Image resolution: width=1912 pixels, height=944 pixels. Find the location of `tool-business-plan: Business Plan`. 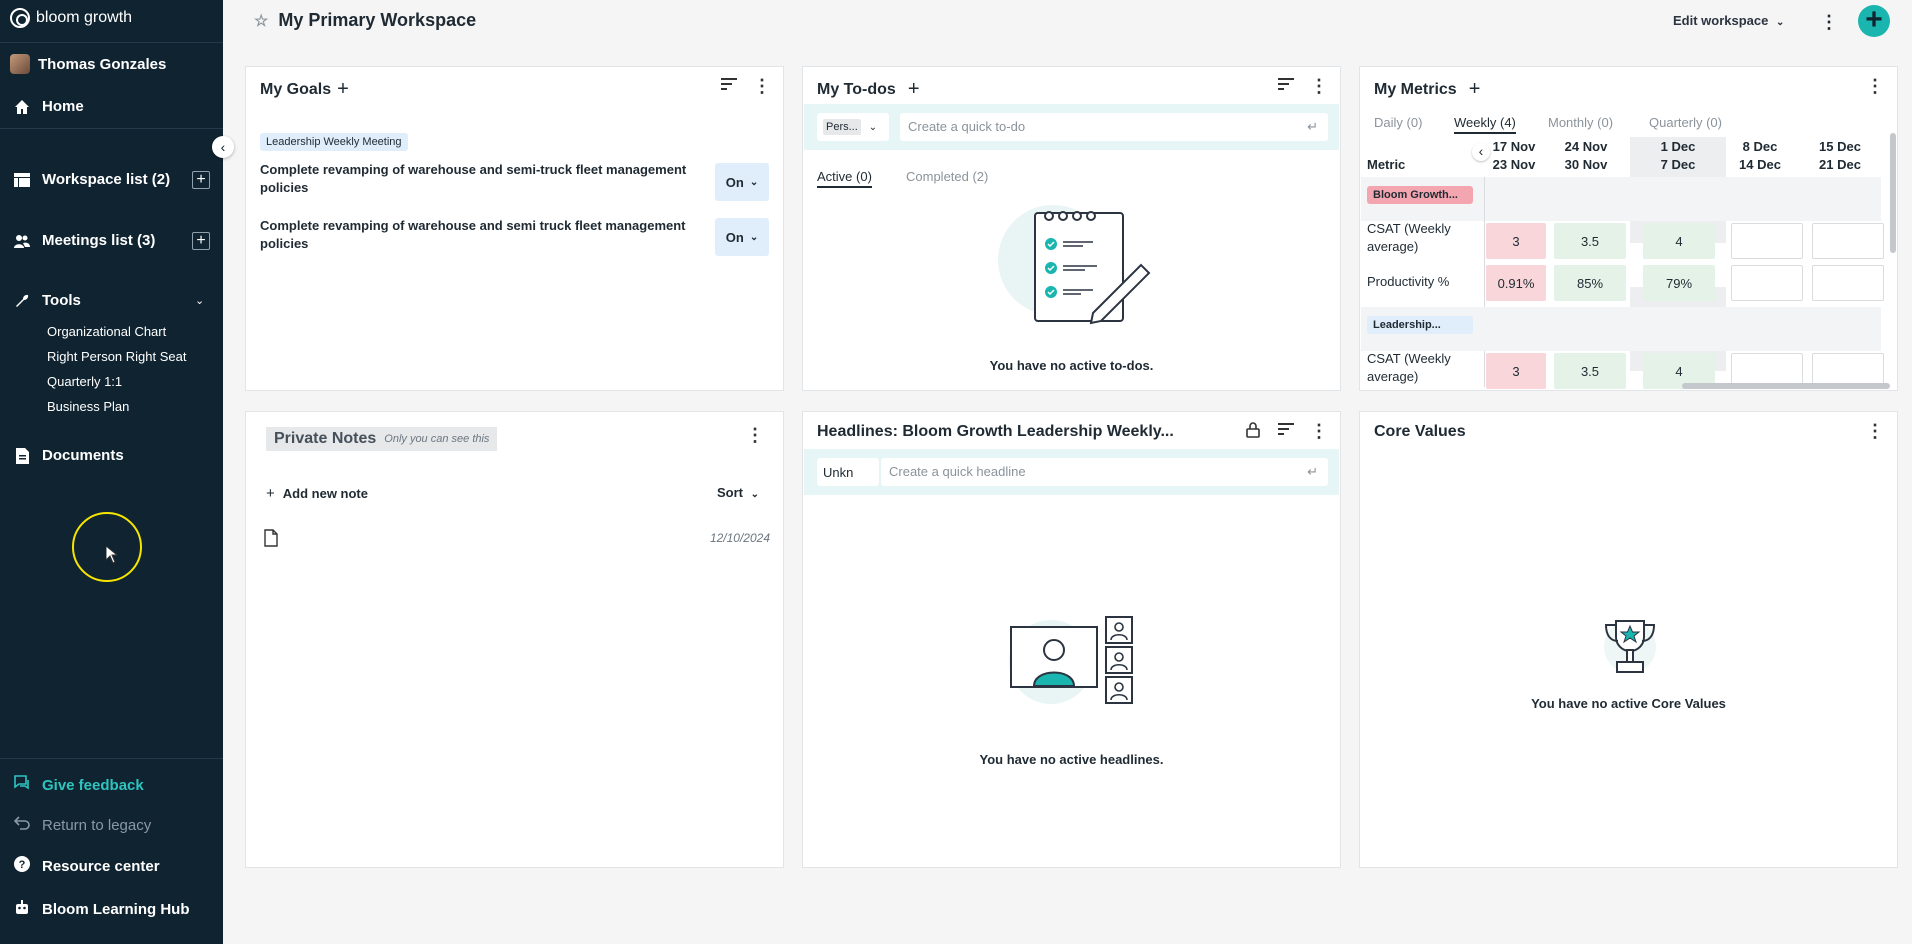

tool-business-plan: Business Plan is located at coordinates (88, 406).